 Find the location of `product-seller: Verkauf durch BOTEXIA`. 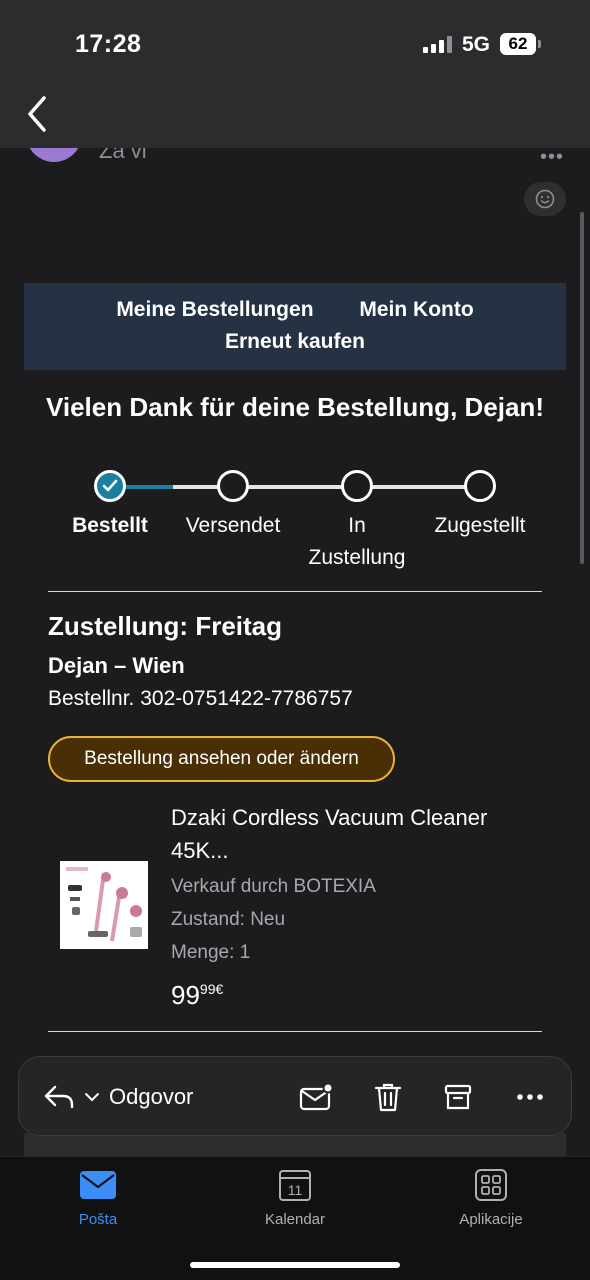

product-seller: Verkauf durch BOTEXIA is located at coordinates (273, 886).